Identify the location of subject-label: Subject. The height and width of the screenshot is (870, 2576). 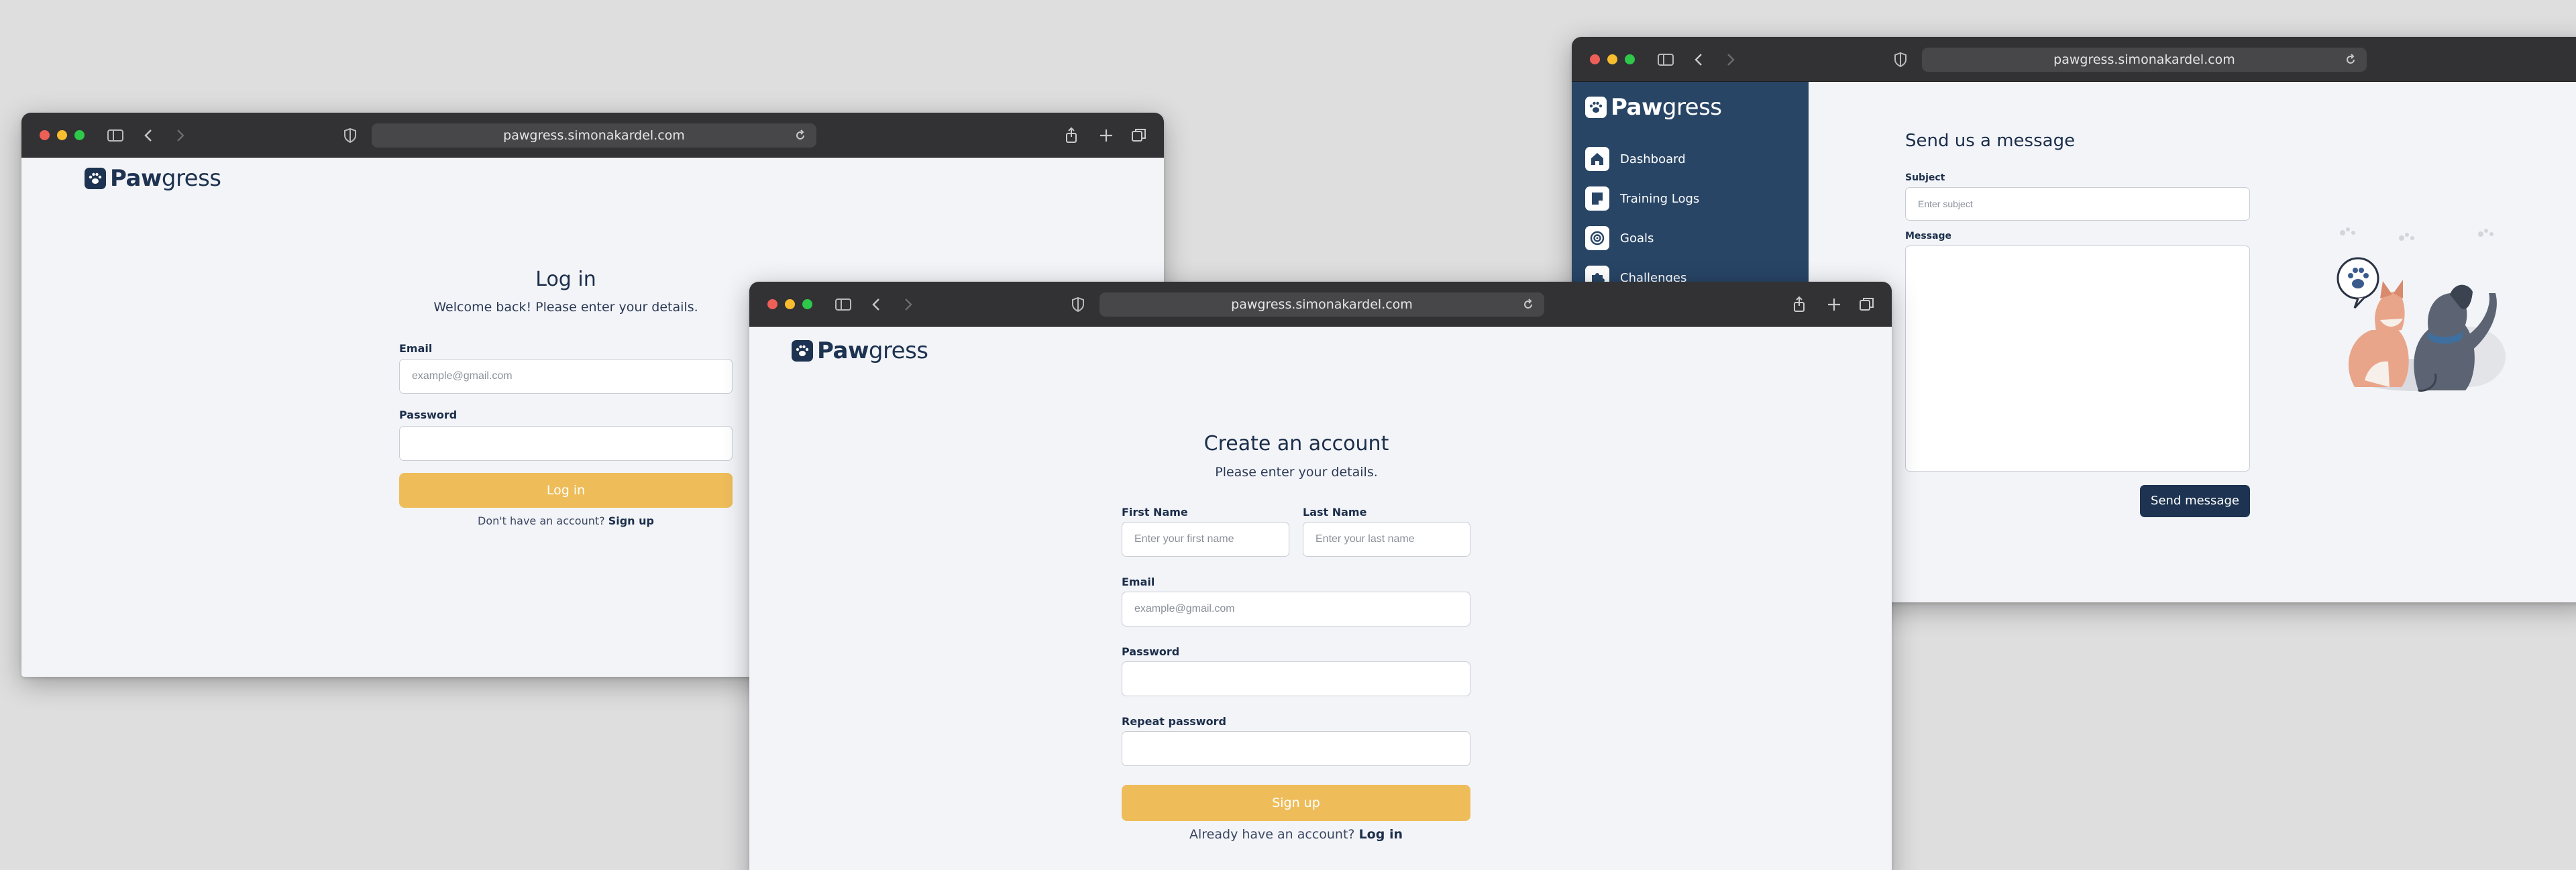
(1925, 177).